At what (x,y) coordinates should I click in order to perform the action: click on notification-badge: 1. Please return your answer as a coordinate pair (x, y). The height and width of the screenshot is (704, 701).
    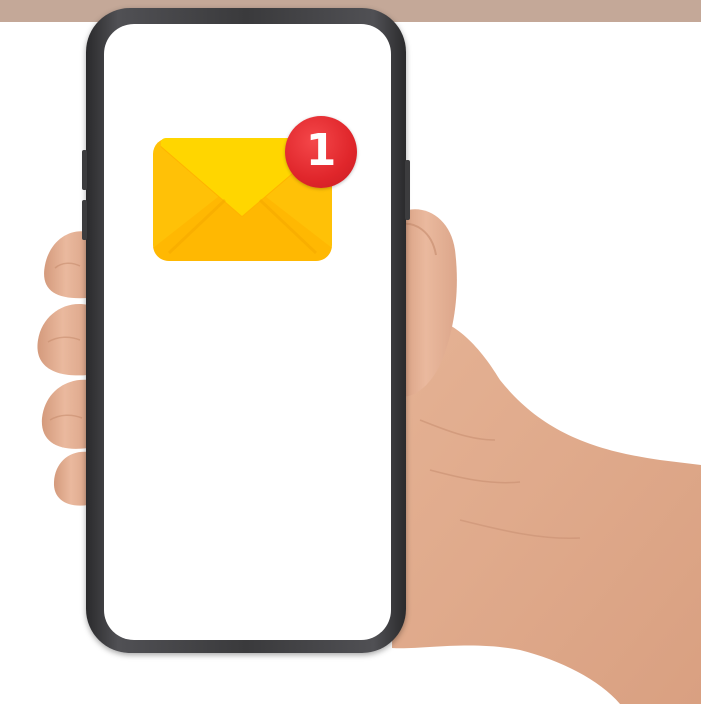
    Looking at the image, I should click on (321, 152).